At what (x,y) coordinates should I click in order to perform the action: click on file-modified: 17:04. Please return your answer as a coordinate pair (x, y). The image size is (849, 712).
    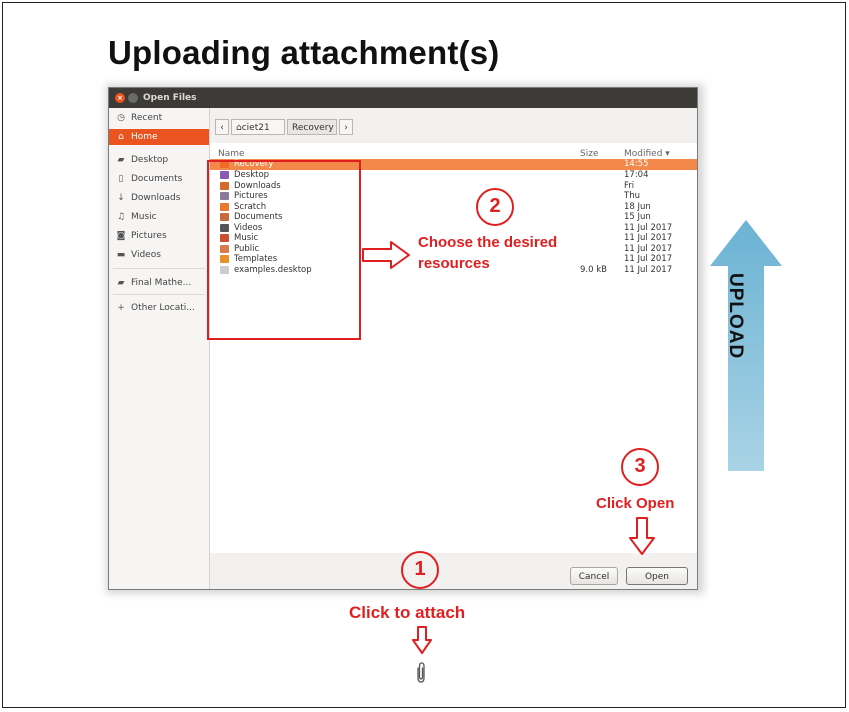
    Looking at the image, I should click on (636, 175).